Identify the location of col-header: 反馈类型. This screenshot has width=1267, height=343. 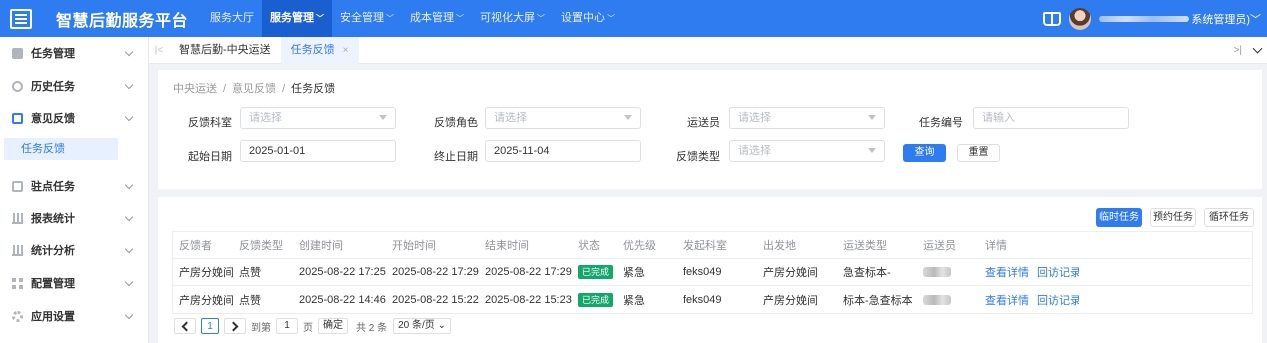
(261, 246).